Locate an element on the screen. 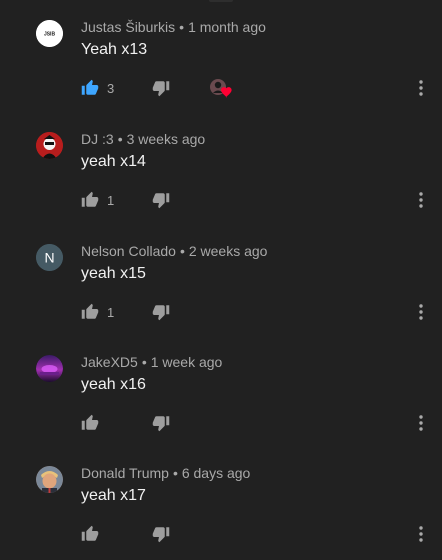 The width and height of the screenshot is (442, 560). avatar: JSIB is located at coordinates (49, 33).